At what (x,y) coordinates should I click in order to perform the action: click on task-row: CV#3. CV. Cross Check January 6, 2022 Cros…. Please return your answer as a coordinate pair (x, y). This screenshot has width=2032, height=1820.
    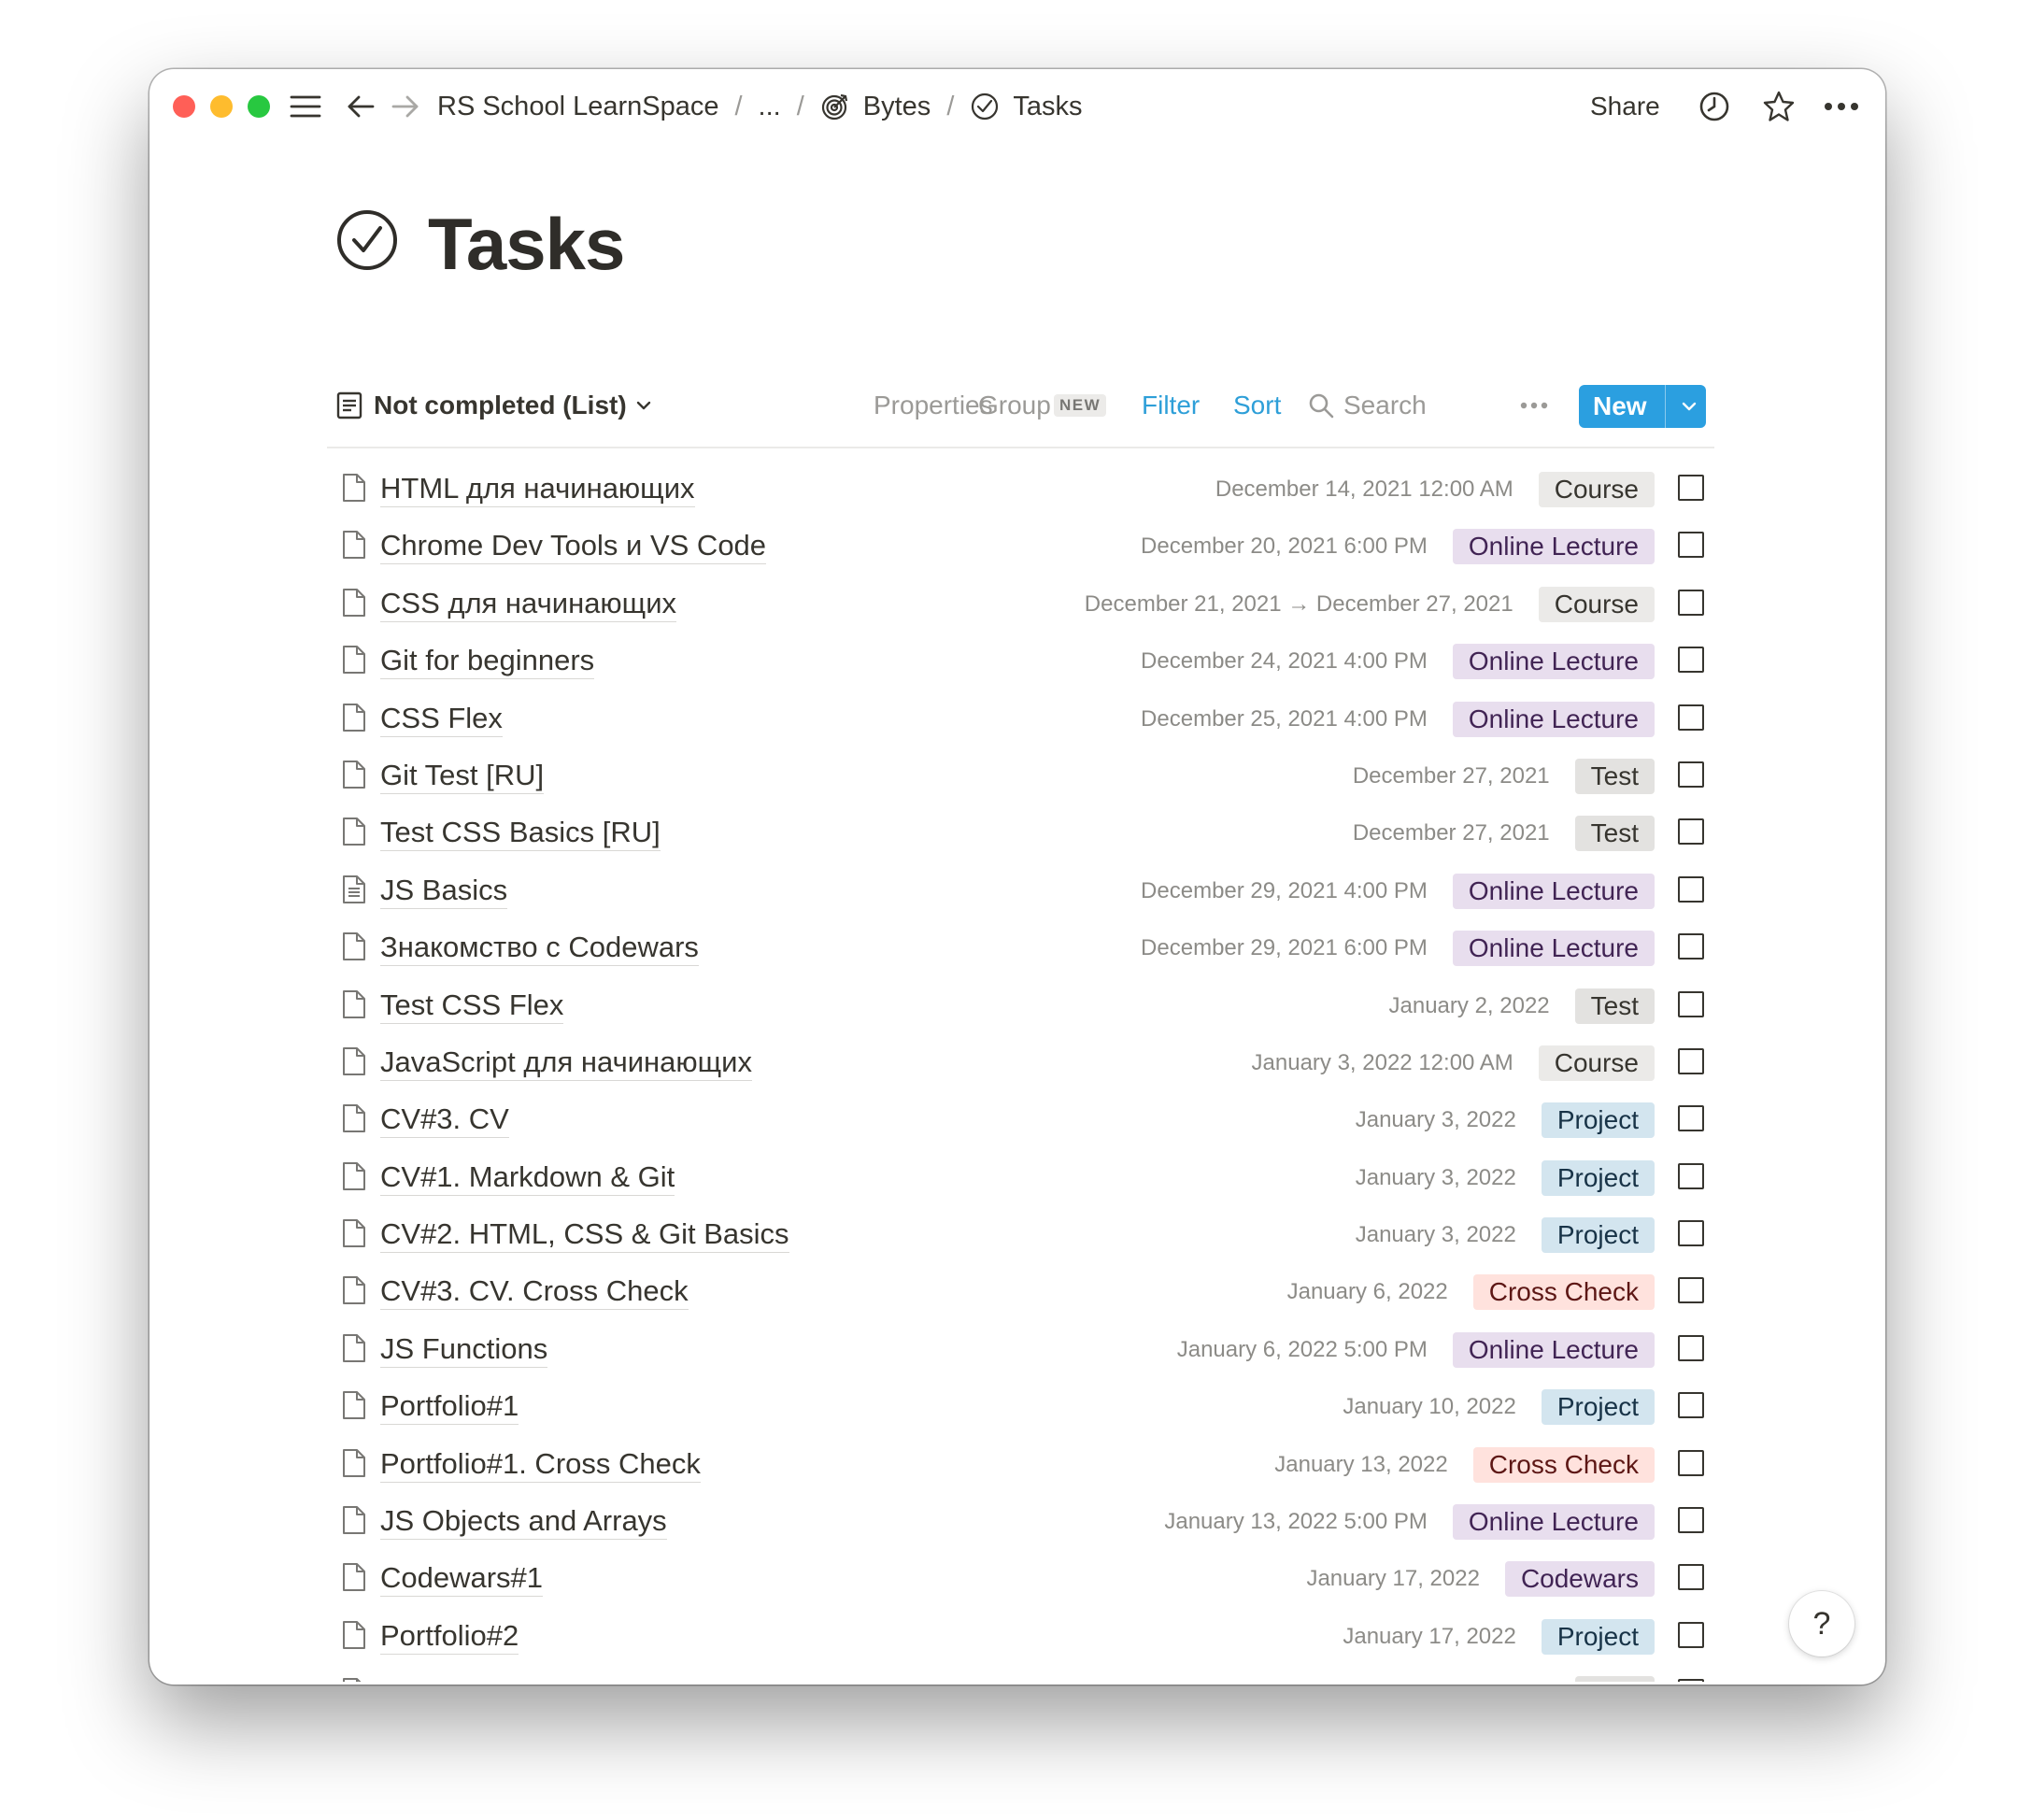
    Looking at the image, I should click on (1027, 1292).